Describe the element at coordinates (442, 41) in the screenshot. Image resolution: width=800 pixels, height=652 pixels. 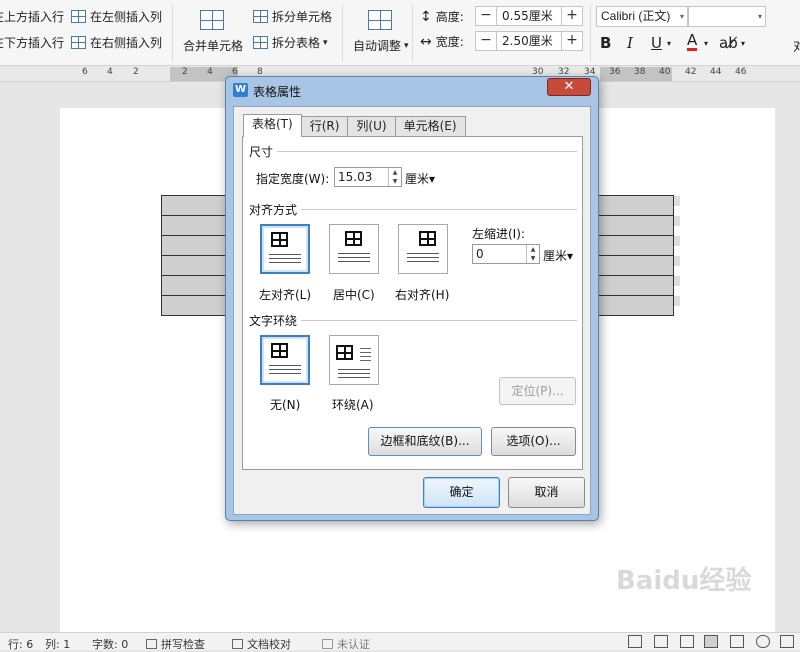
I see `col-width-label: ↔ 宽度:` at that location.